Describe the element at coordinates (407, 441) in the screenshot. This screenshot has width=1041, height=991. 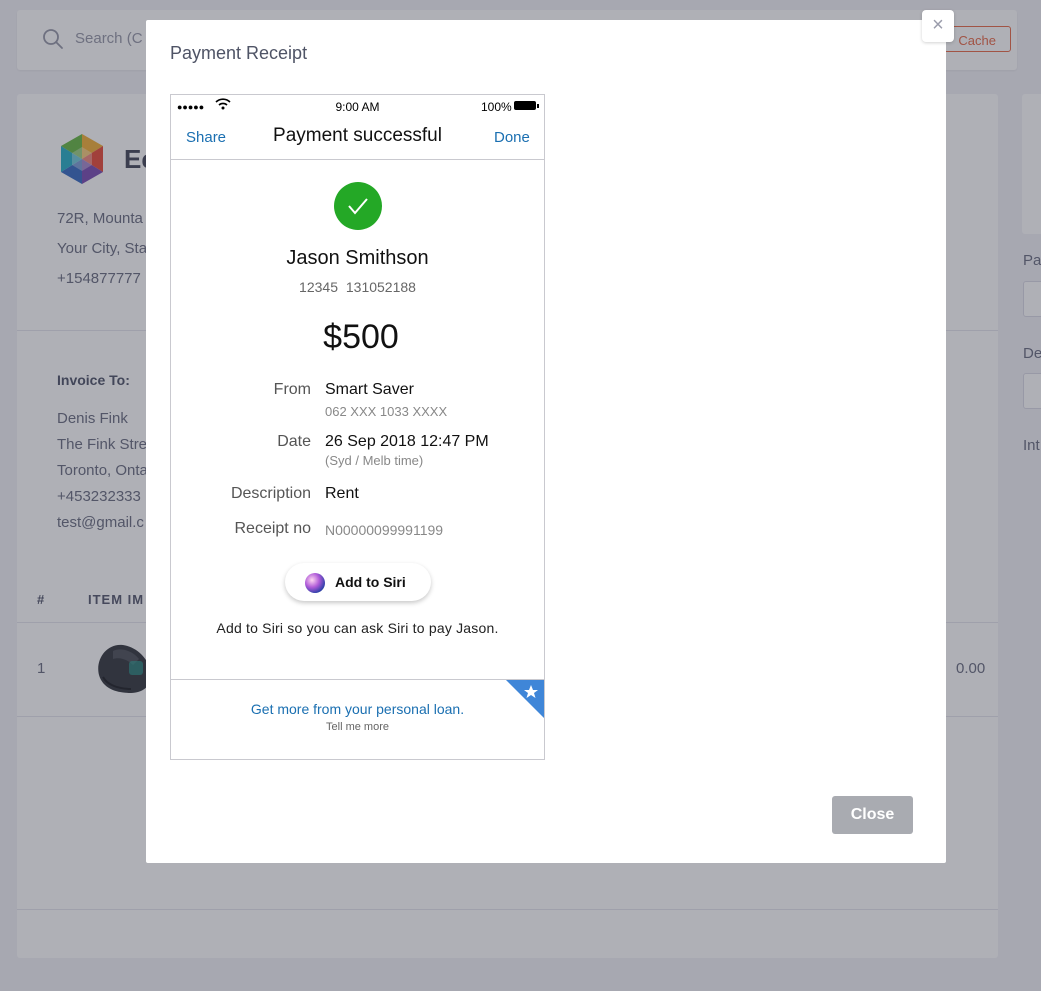
I see `date-value: 26 Sep 2018 12:47 PM` at that location.